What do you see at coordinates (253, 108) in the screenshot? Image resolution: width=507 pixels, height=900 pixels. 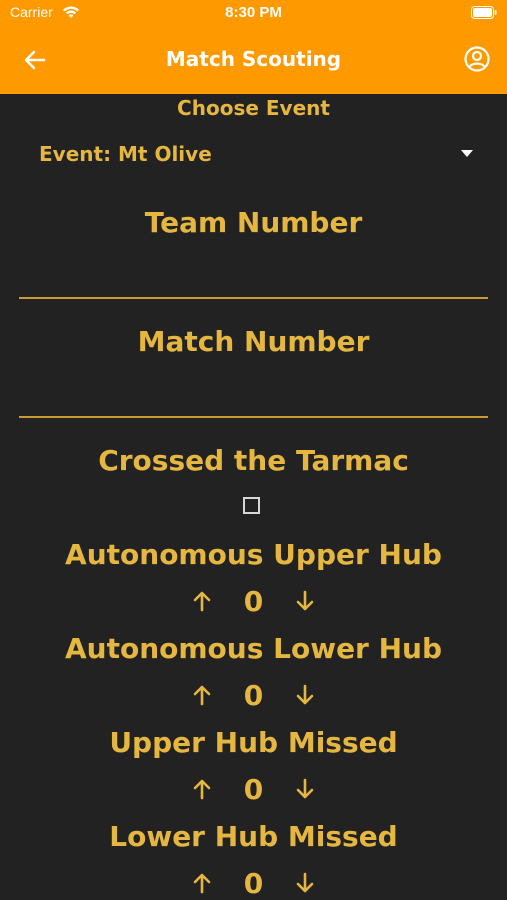 I see `choose-event-label: Choose Event` at bounding box center [253, 108].